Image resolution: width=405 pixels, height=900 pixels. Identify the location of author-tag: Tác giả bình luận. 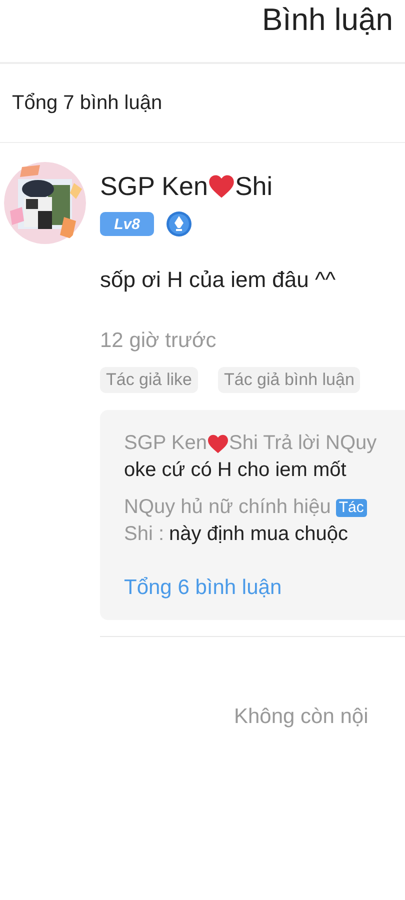
(289, 380).